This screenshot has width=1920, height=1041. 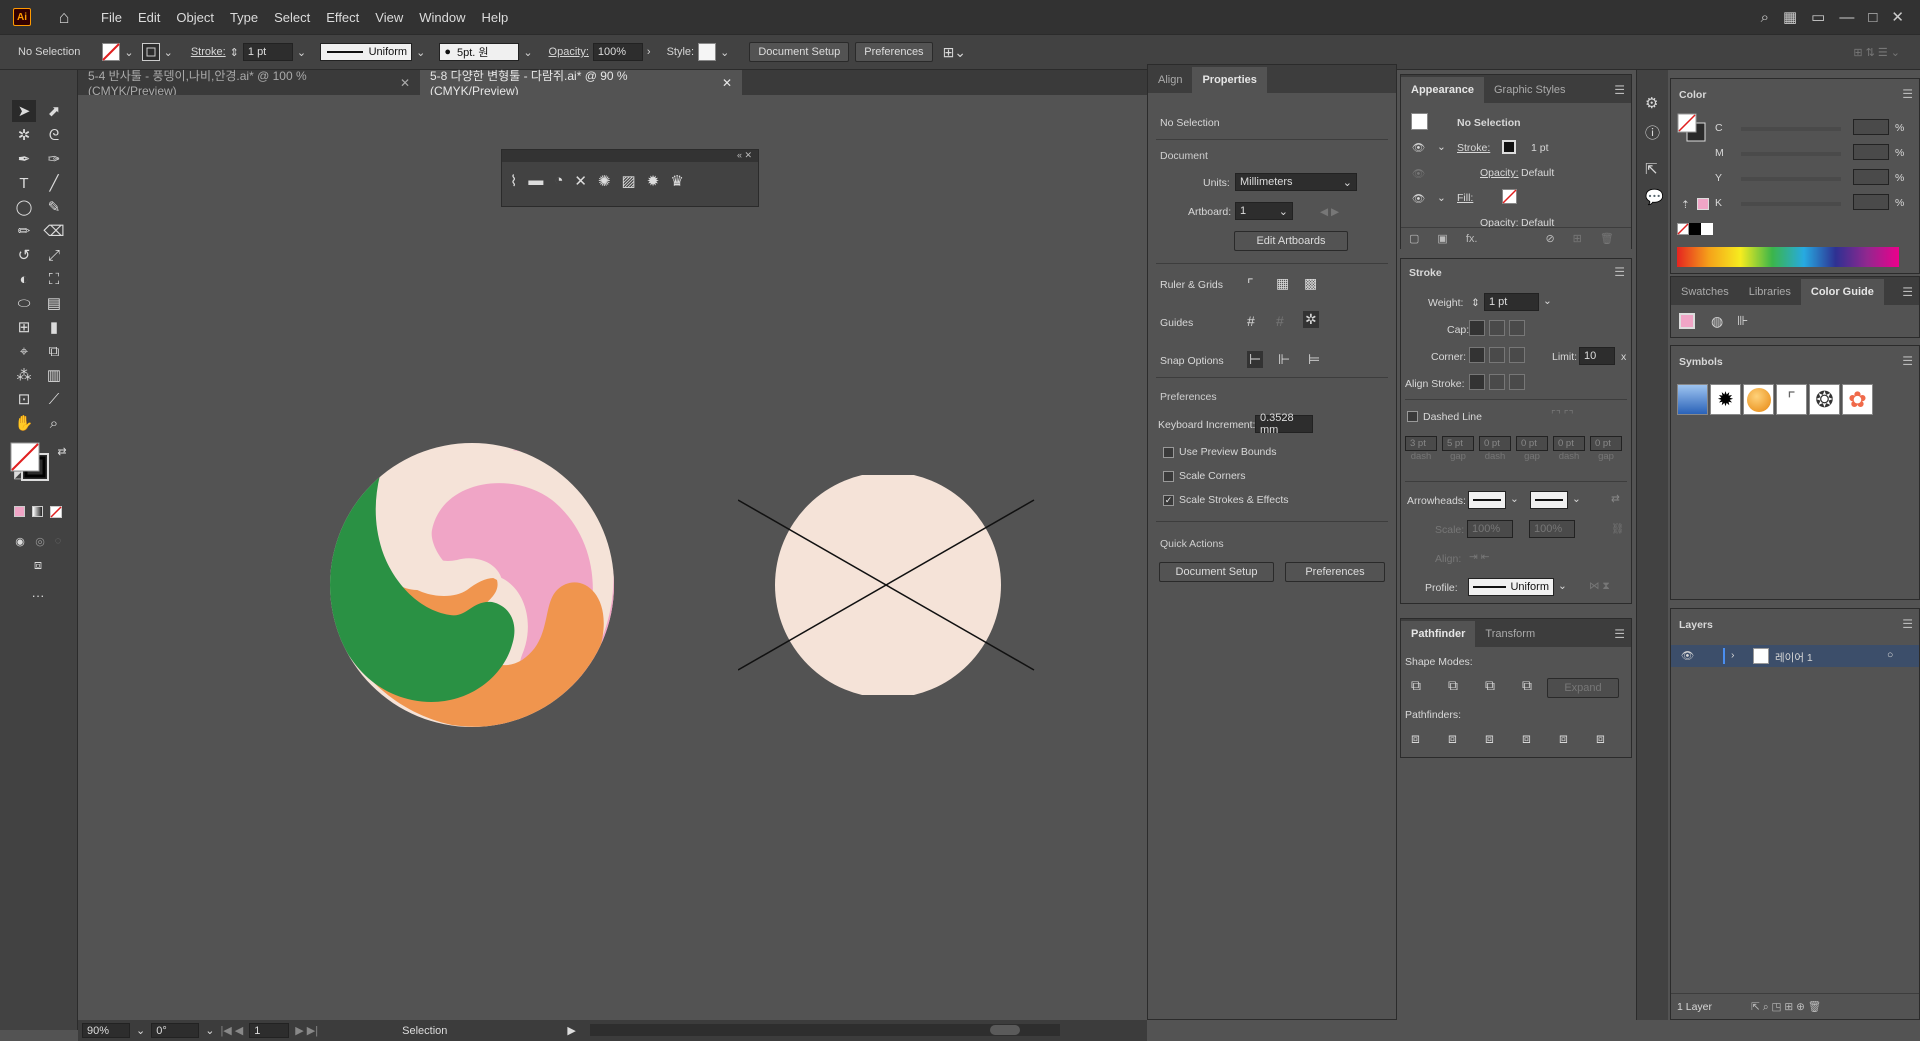 I want to click on preferences-button: Preferences, so click(x=894, y=52).